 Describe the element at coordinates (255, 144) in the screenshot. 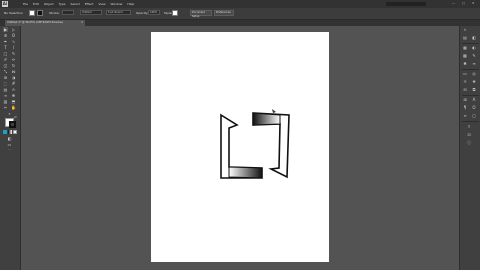

I see `artwork-canvas` at that location.